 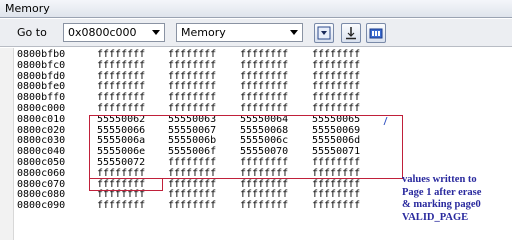 What do you see at coordinates (41, 119) in the screenshot?
I see `row-address: 0800c010` at bounding box center [41, 119].